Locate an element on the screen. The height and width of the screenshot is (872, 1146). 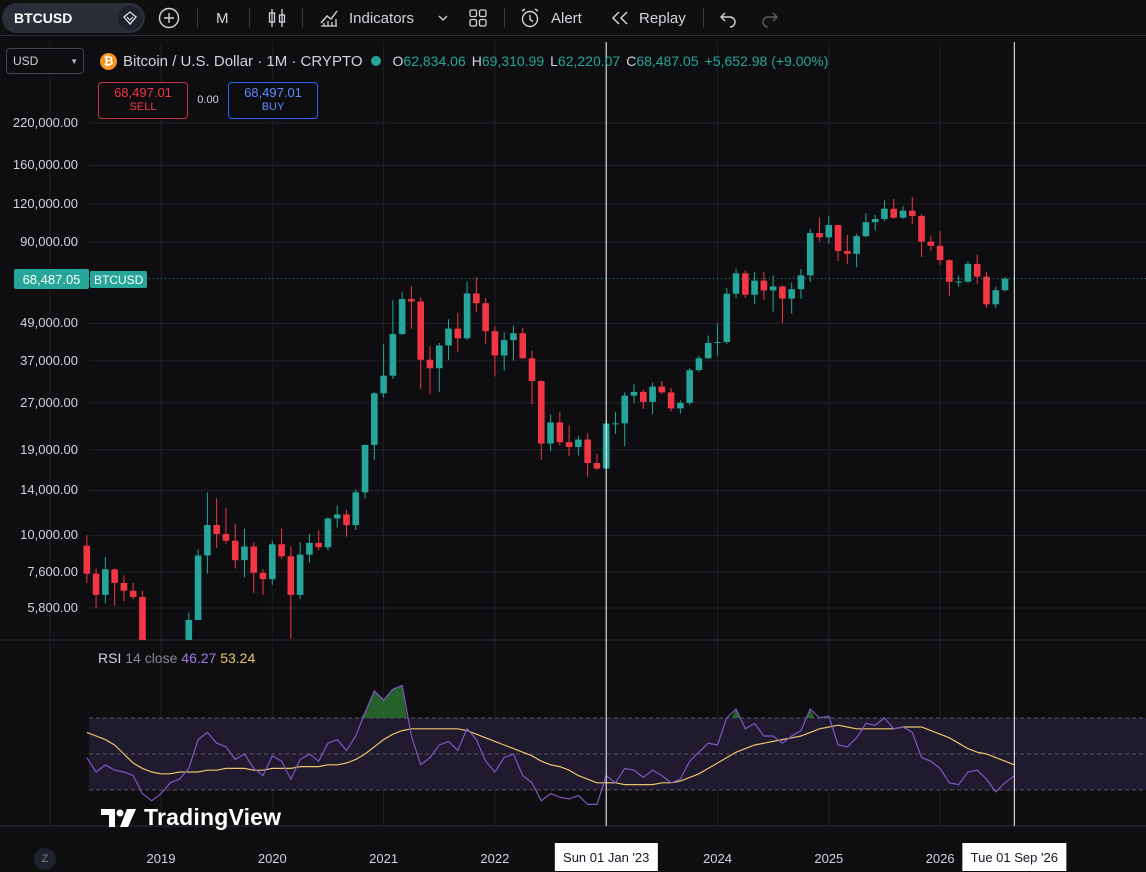
interval-button: M is located at coordinates (222, 18).